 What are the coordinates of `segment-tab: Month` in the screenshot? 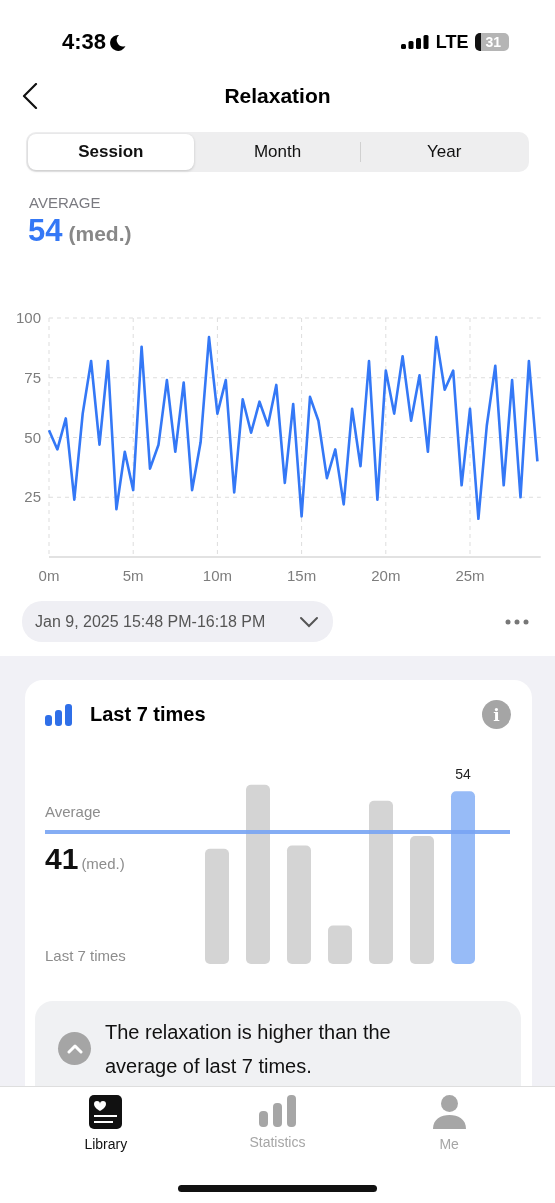 It's located at (277, 152).